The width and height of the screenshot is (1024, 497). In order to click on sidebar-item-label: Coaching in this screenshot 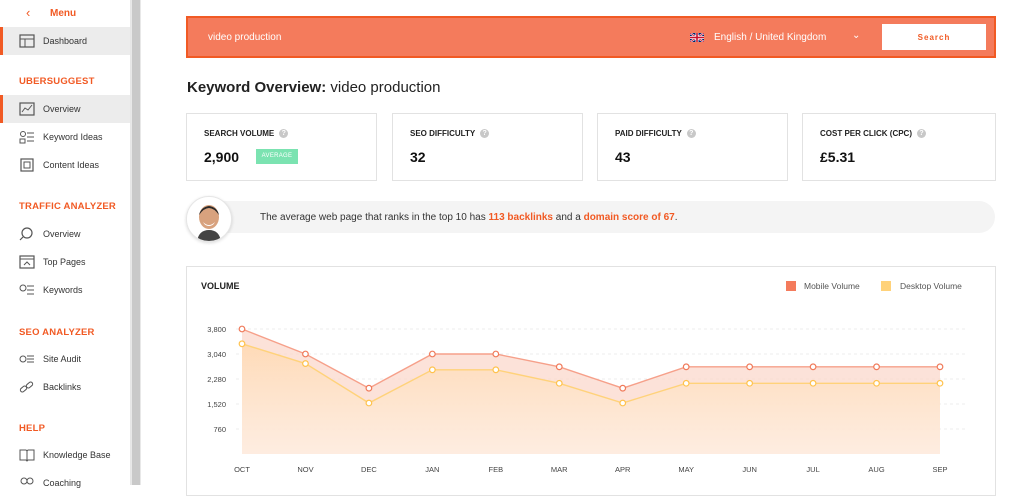, I will do `click(62, 483)`.